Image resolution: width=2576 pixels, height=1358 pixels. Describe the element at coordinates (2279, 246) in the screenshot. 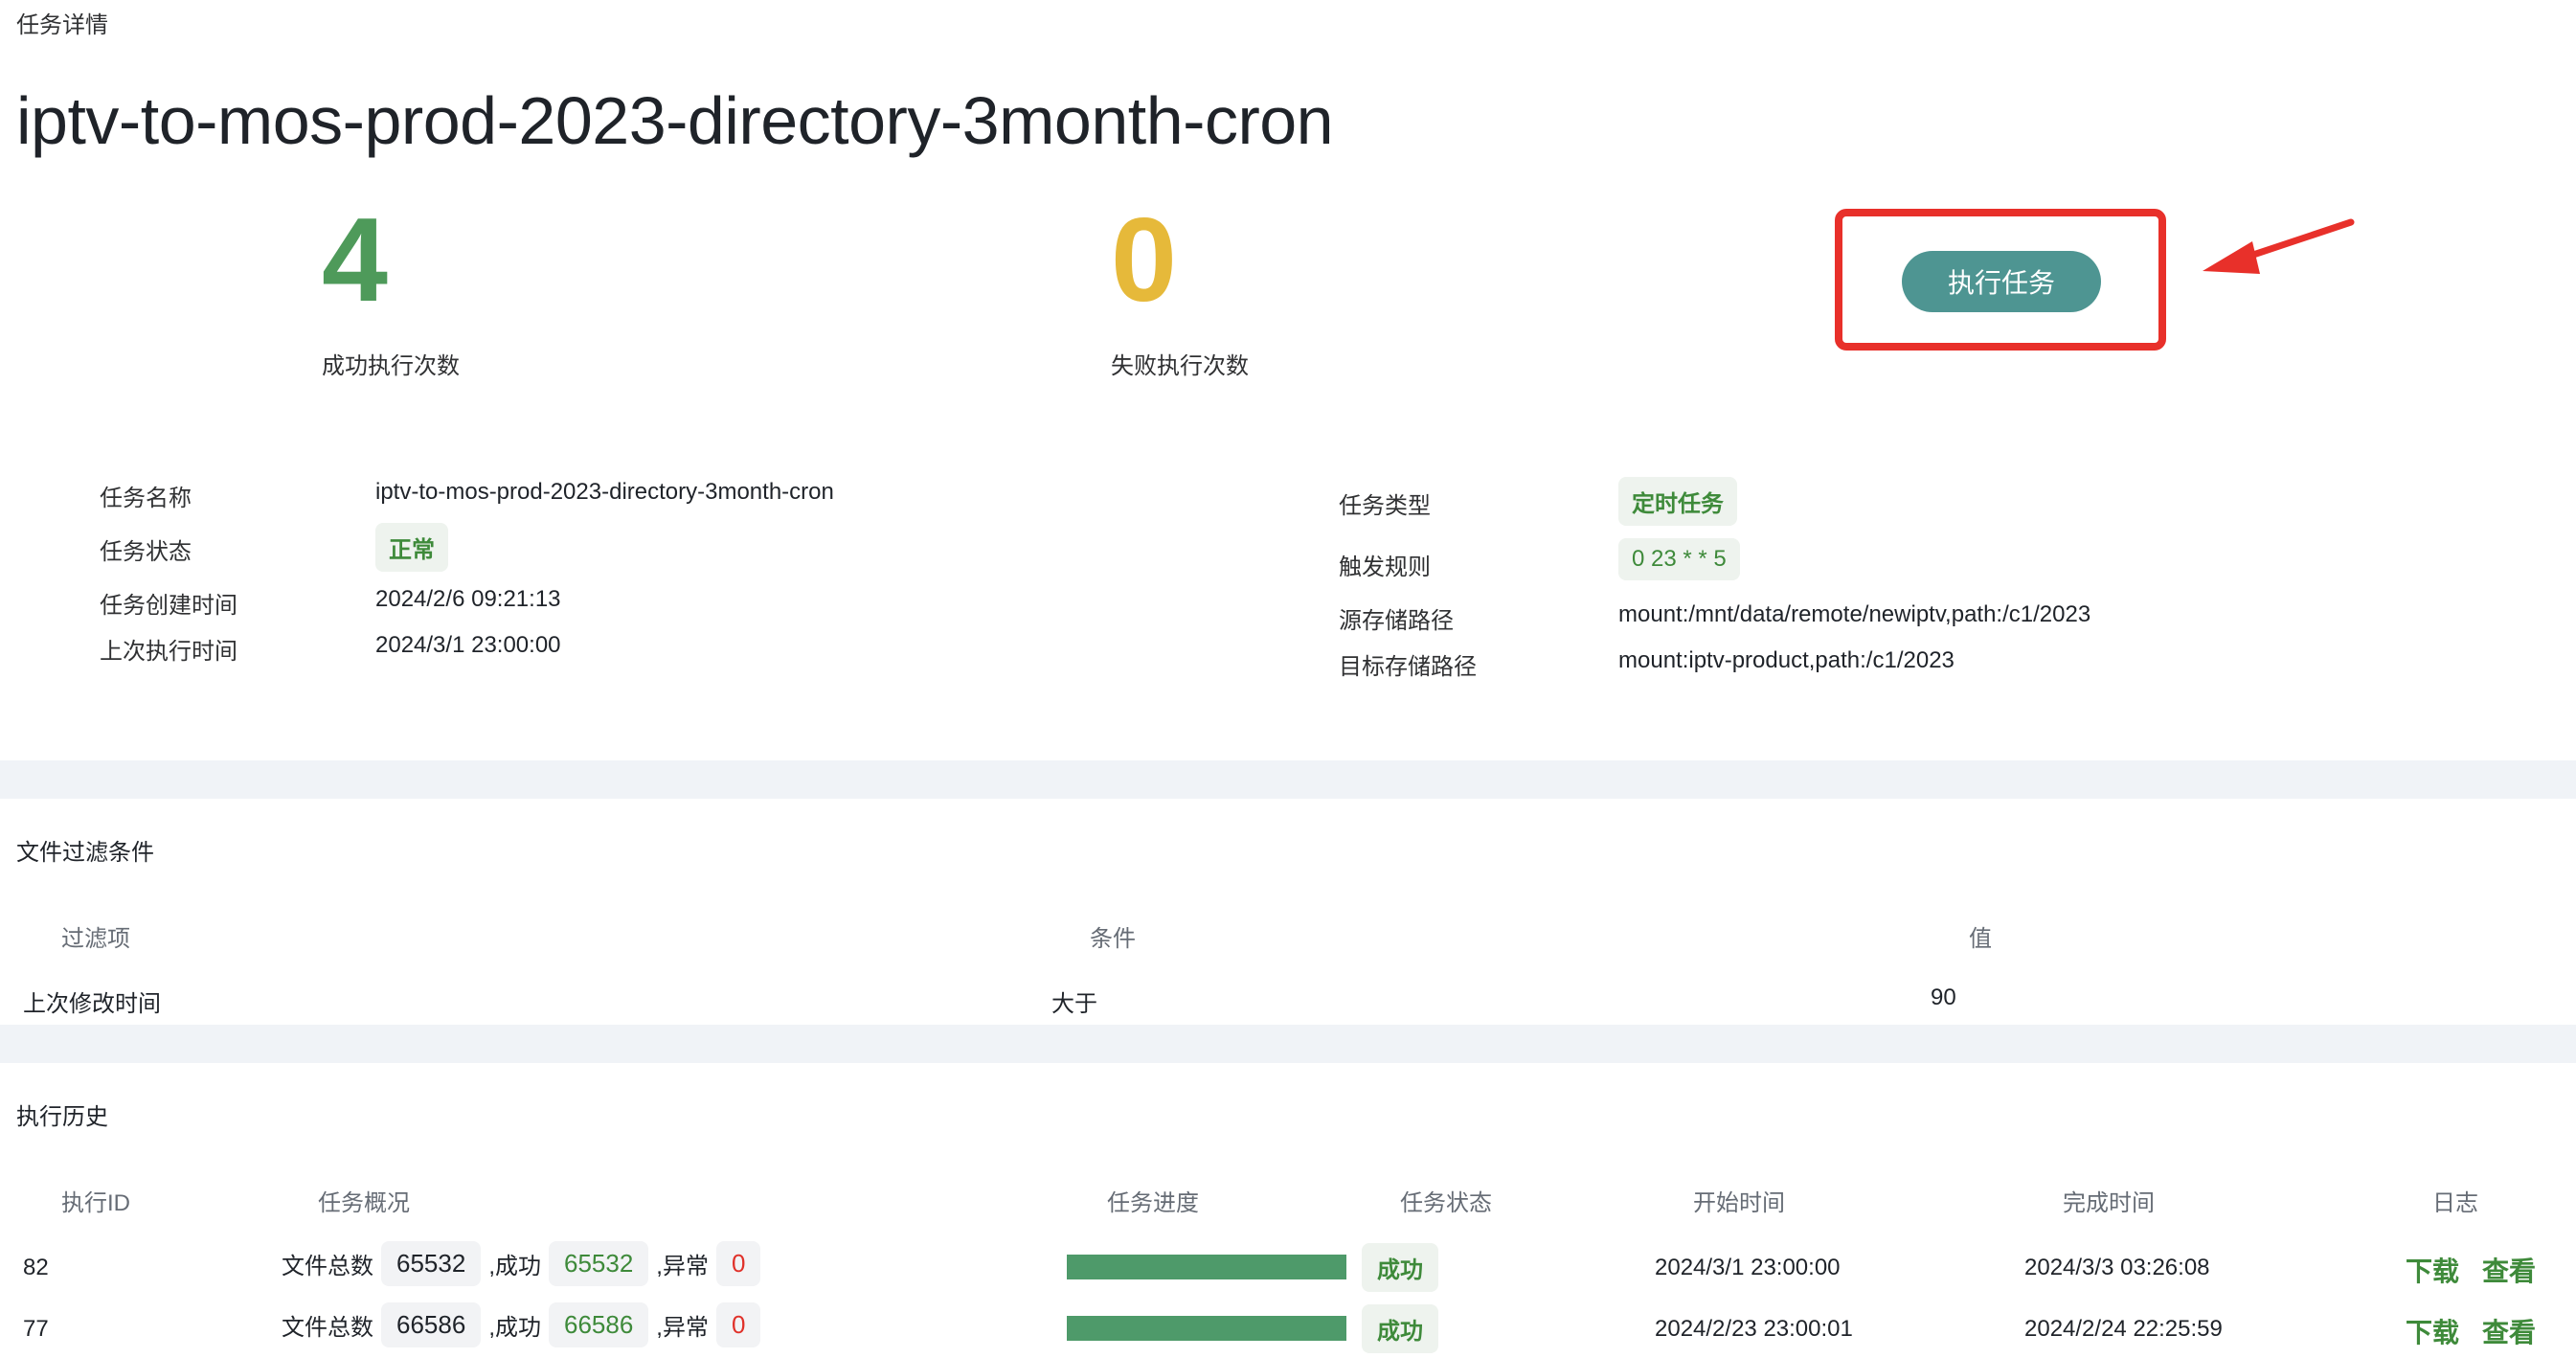

I see `annotation-arrow-icon` at that location.